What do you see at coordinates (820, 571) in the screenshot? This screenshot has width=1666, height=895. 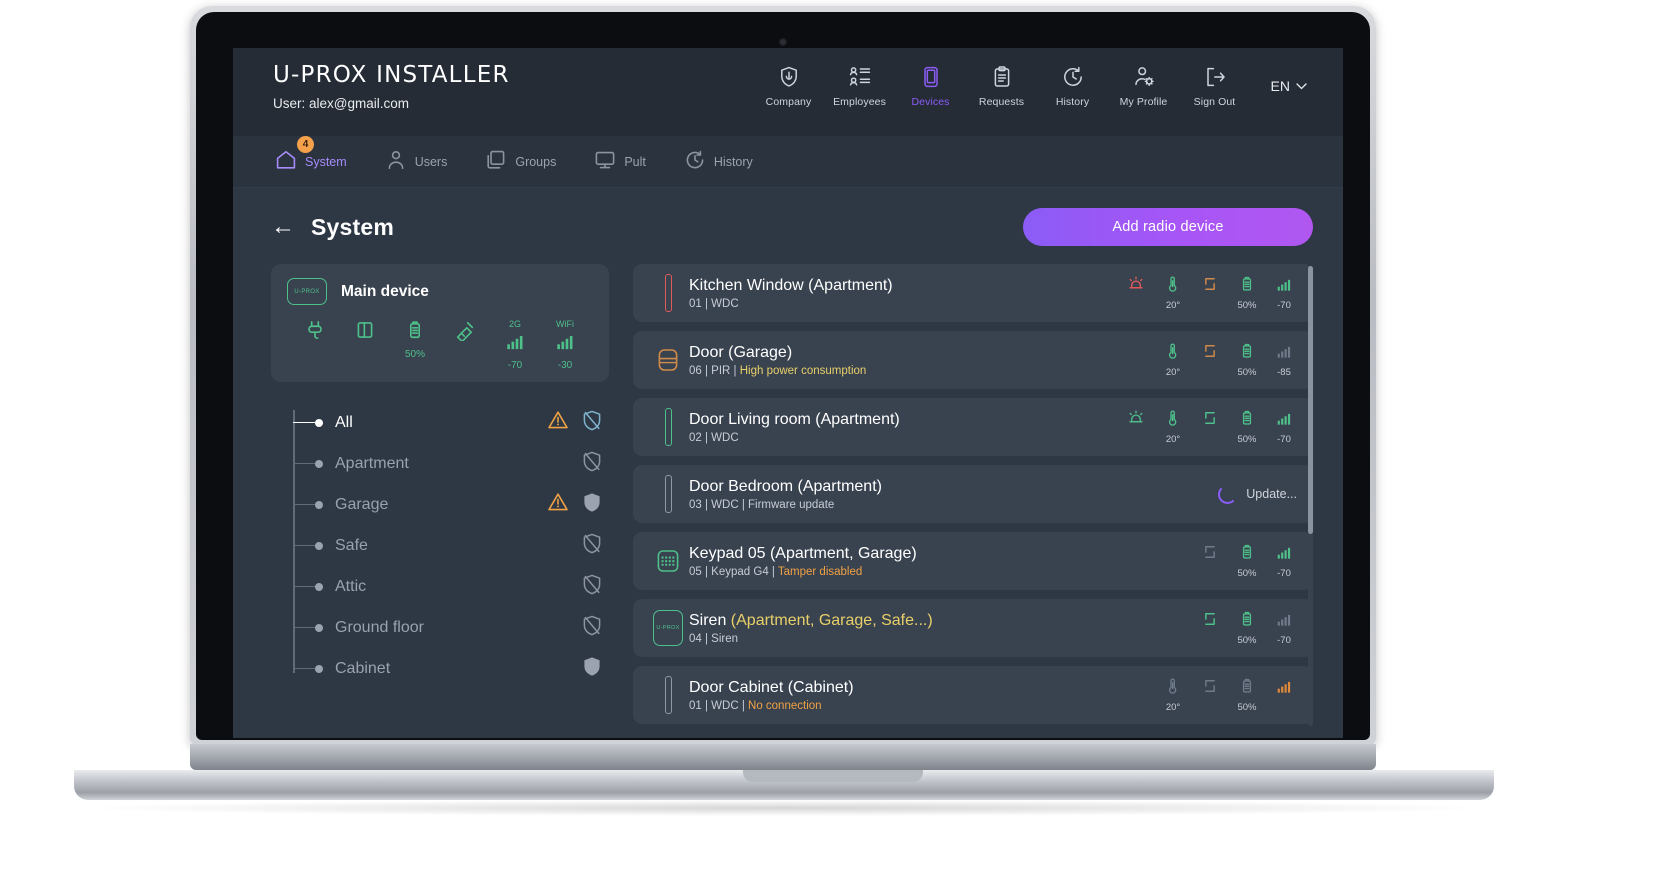 I see `device-alert-label: Tamper disabled` at bounding box center [820, 571].